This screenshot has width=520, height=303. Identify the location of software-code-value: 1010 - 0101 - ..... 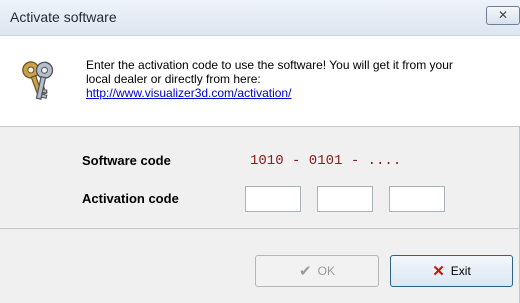
(326, 161).